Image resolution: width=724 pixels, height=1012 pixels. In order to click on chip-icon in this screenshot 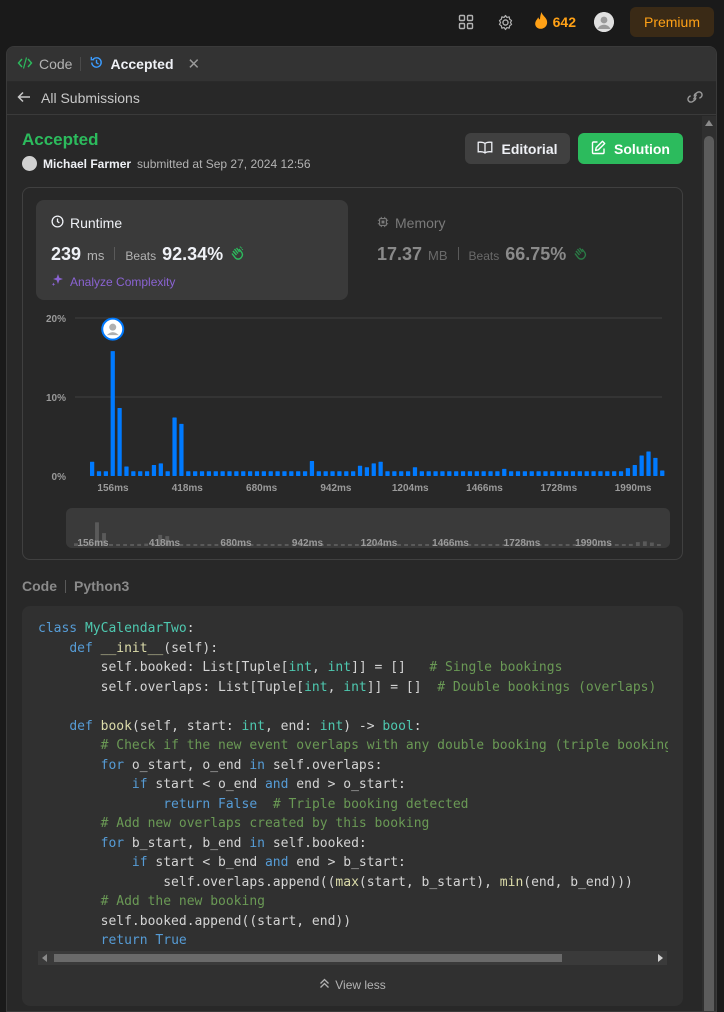, I will do `click(383, 223)`.